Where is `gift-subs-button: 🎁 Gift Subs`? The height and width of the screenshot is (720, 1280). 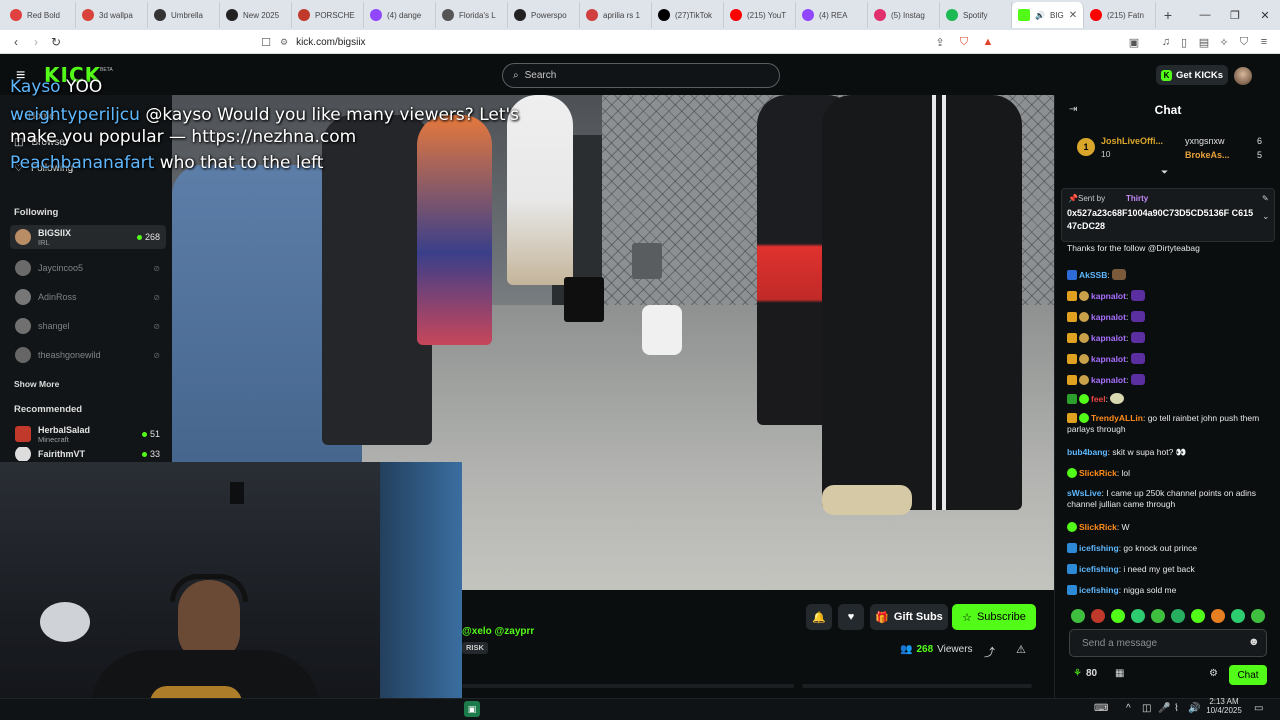 gift-subs-button: 🎁 Gift Subs is located at coordinates (909, 617).